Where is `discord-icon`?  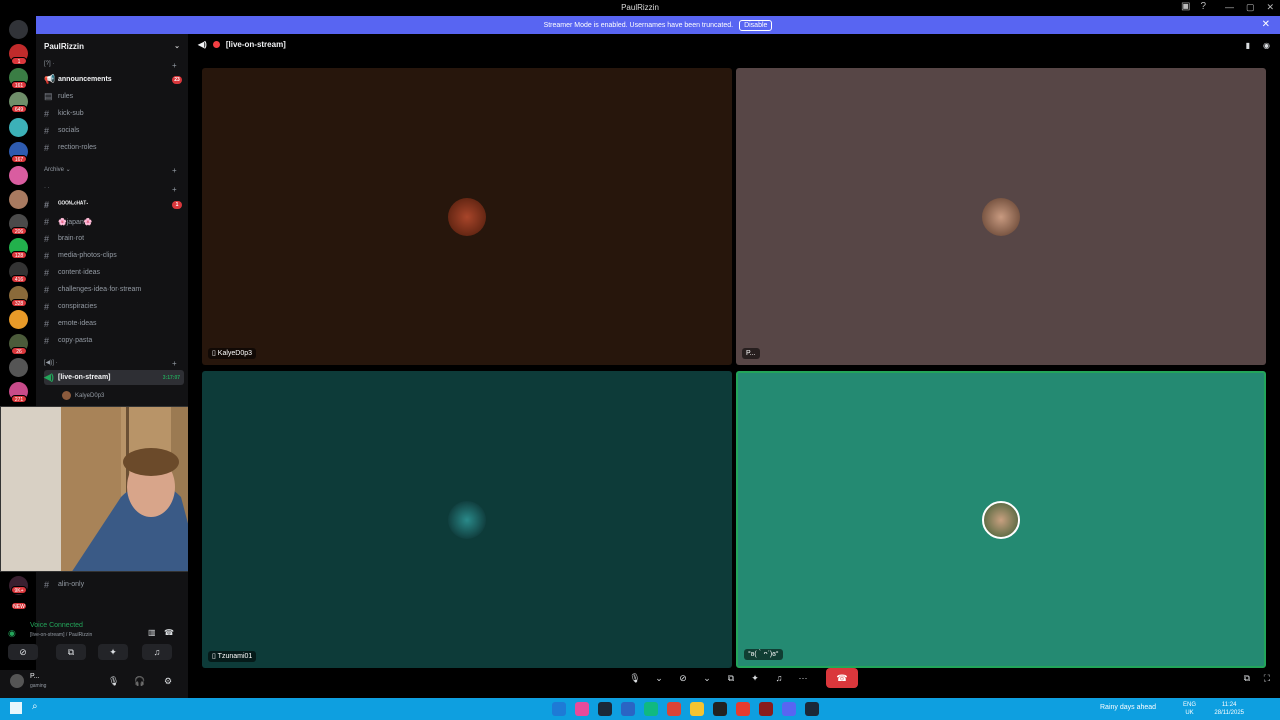 discord-icon is located at coordinates (789, 709).